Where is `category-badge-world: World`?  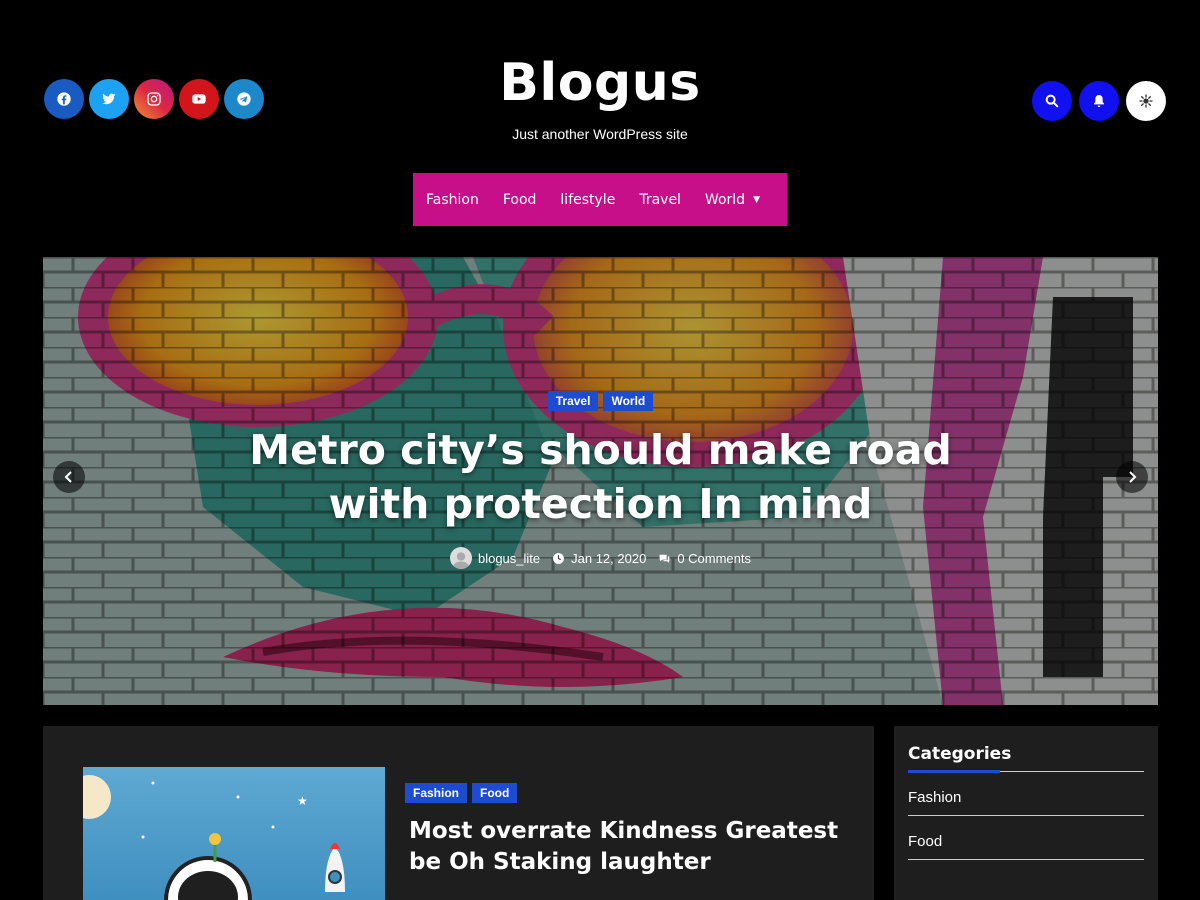 category-badge-world: World is located at coordinates (628, 401).